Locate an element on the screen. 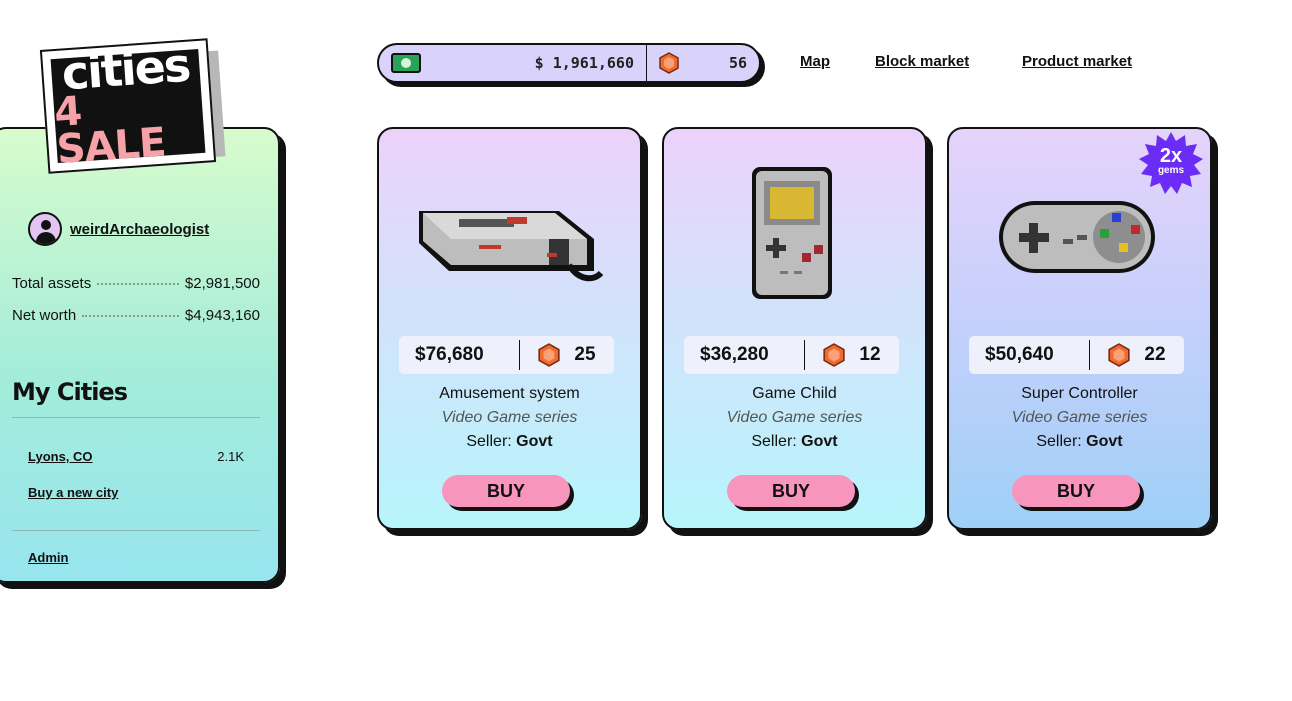  my-cities-heading: My Cities is located at coordinates (70, 392).